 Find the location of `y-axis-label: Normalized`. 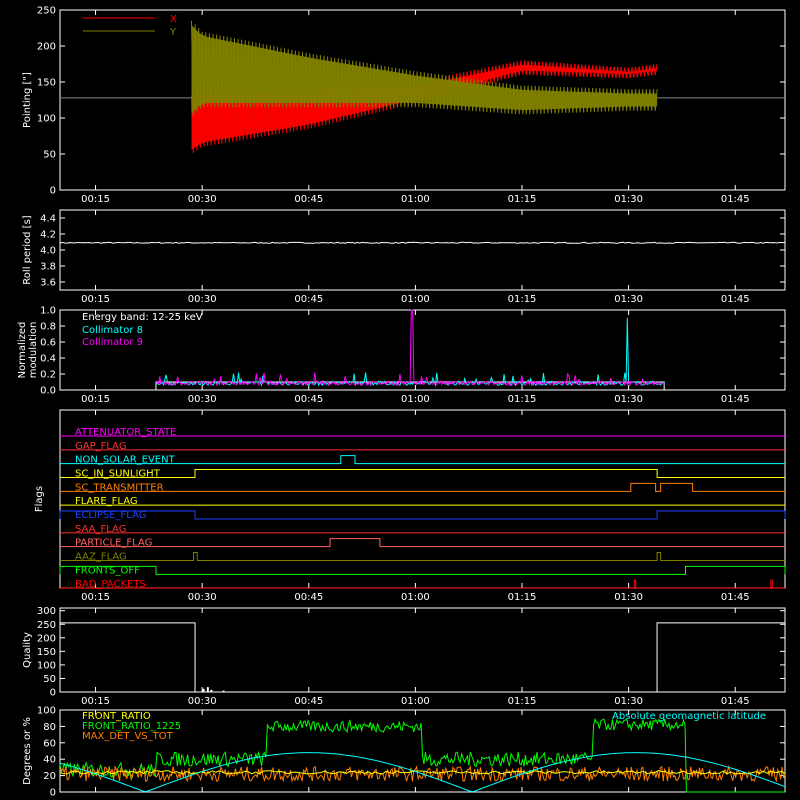

y-axis-label: Normalized is located at coordinates (22, 350).